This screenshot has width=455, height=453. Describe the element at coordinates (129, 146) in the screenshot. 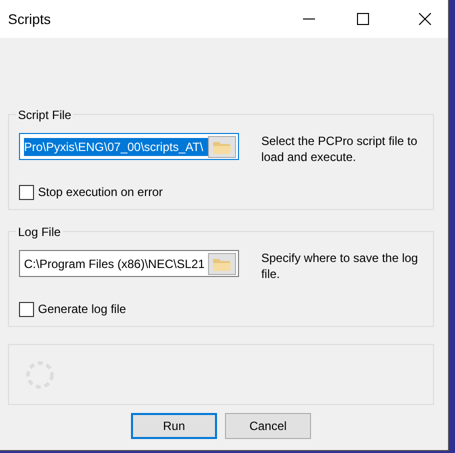

I see `path-field: Pro\Pyxis\ENG\07_00\scripts_AT\` at that location.